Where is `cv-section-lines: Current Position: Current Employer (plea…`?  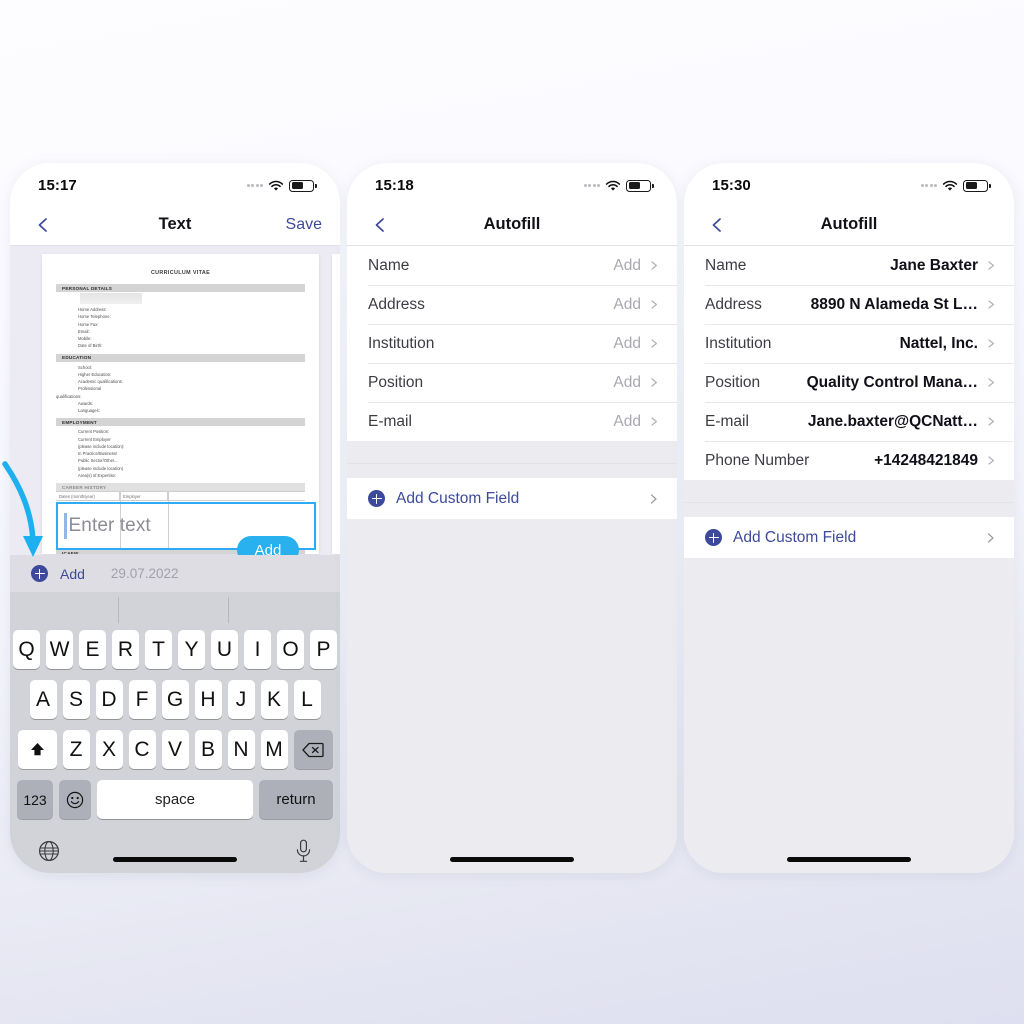
cv-section-lines: Current Position: Current Employer (plea… is located at coordinates (191, 453).